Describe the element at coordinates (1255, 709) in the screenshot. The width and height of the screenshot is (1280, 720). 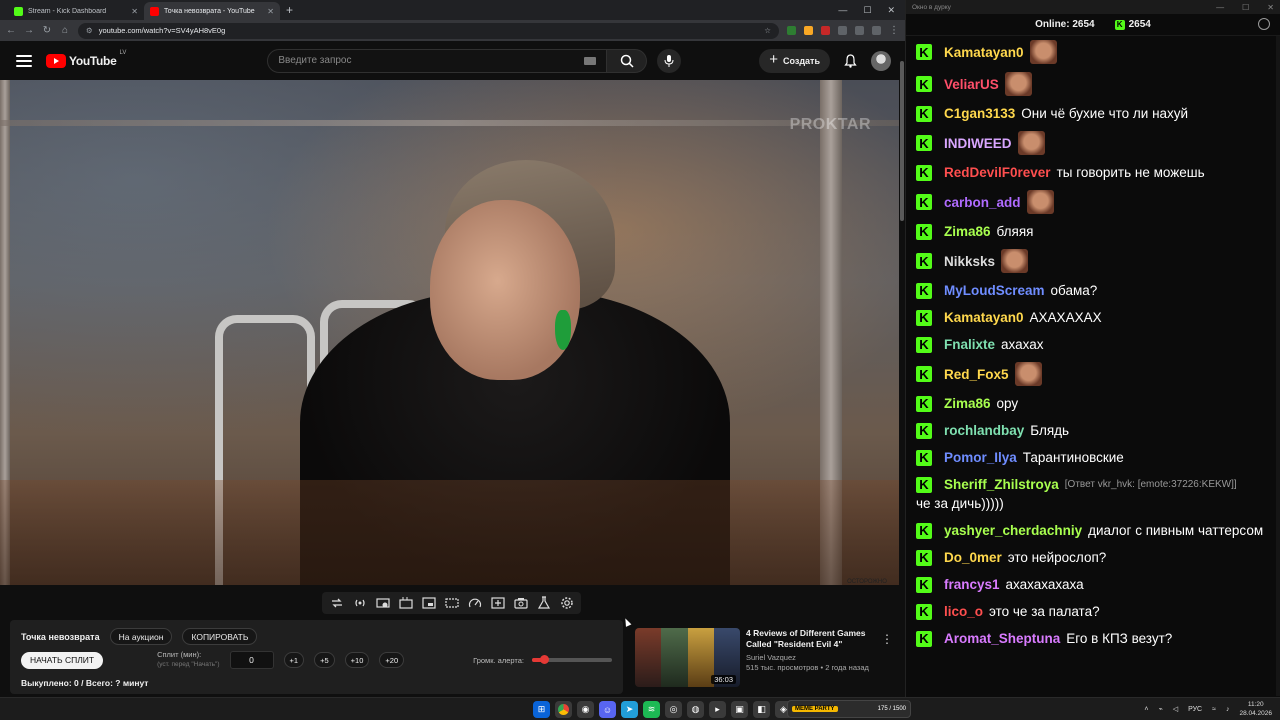
I see `clock: 11:20 28.04.2026` at that location.